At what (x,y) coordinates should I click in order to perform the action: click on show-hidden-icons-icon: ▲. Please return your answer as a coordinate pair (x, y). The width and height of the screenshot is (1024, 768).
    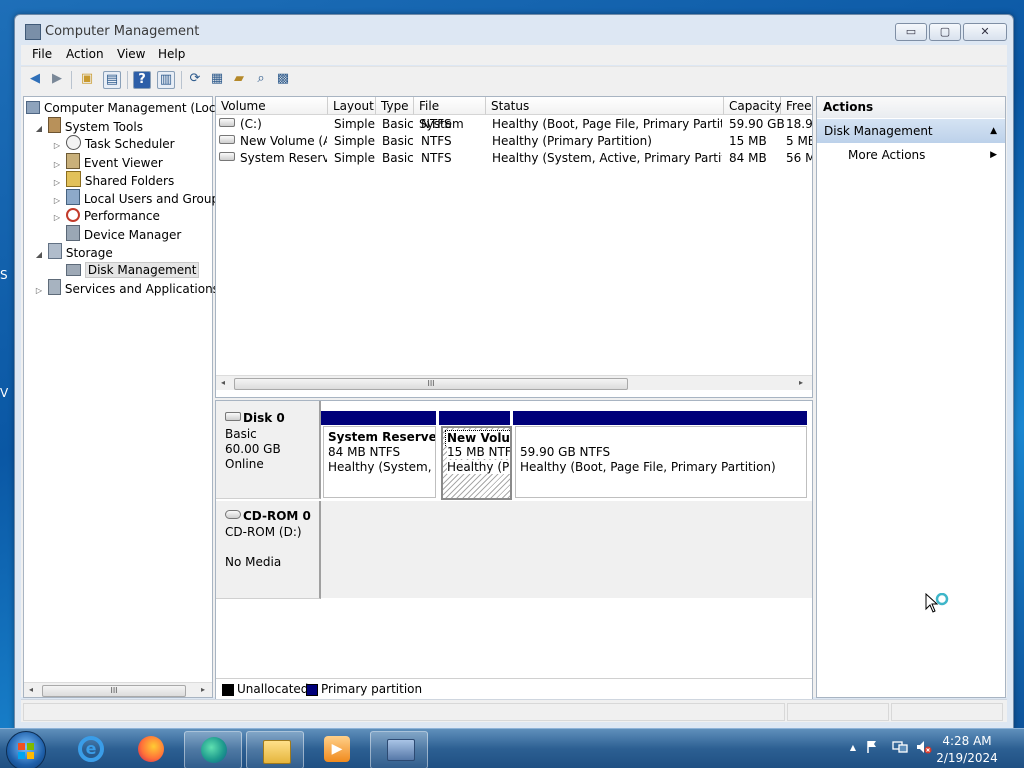
    Looking at the image, I should click on (853, 747).